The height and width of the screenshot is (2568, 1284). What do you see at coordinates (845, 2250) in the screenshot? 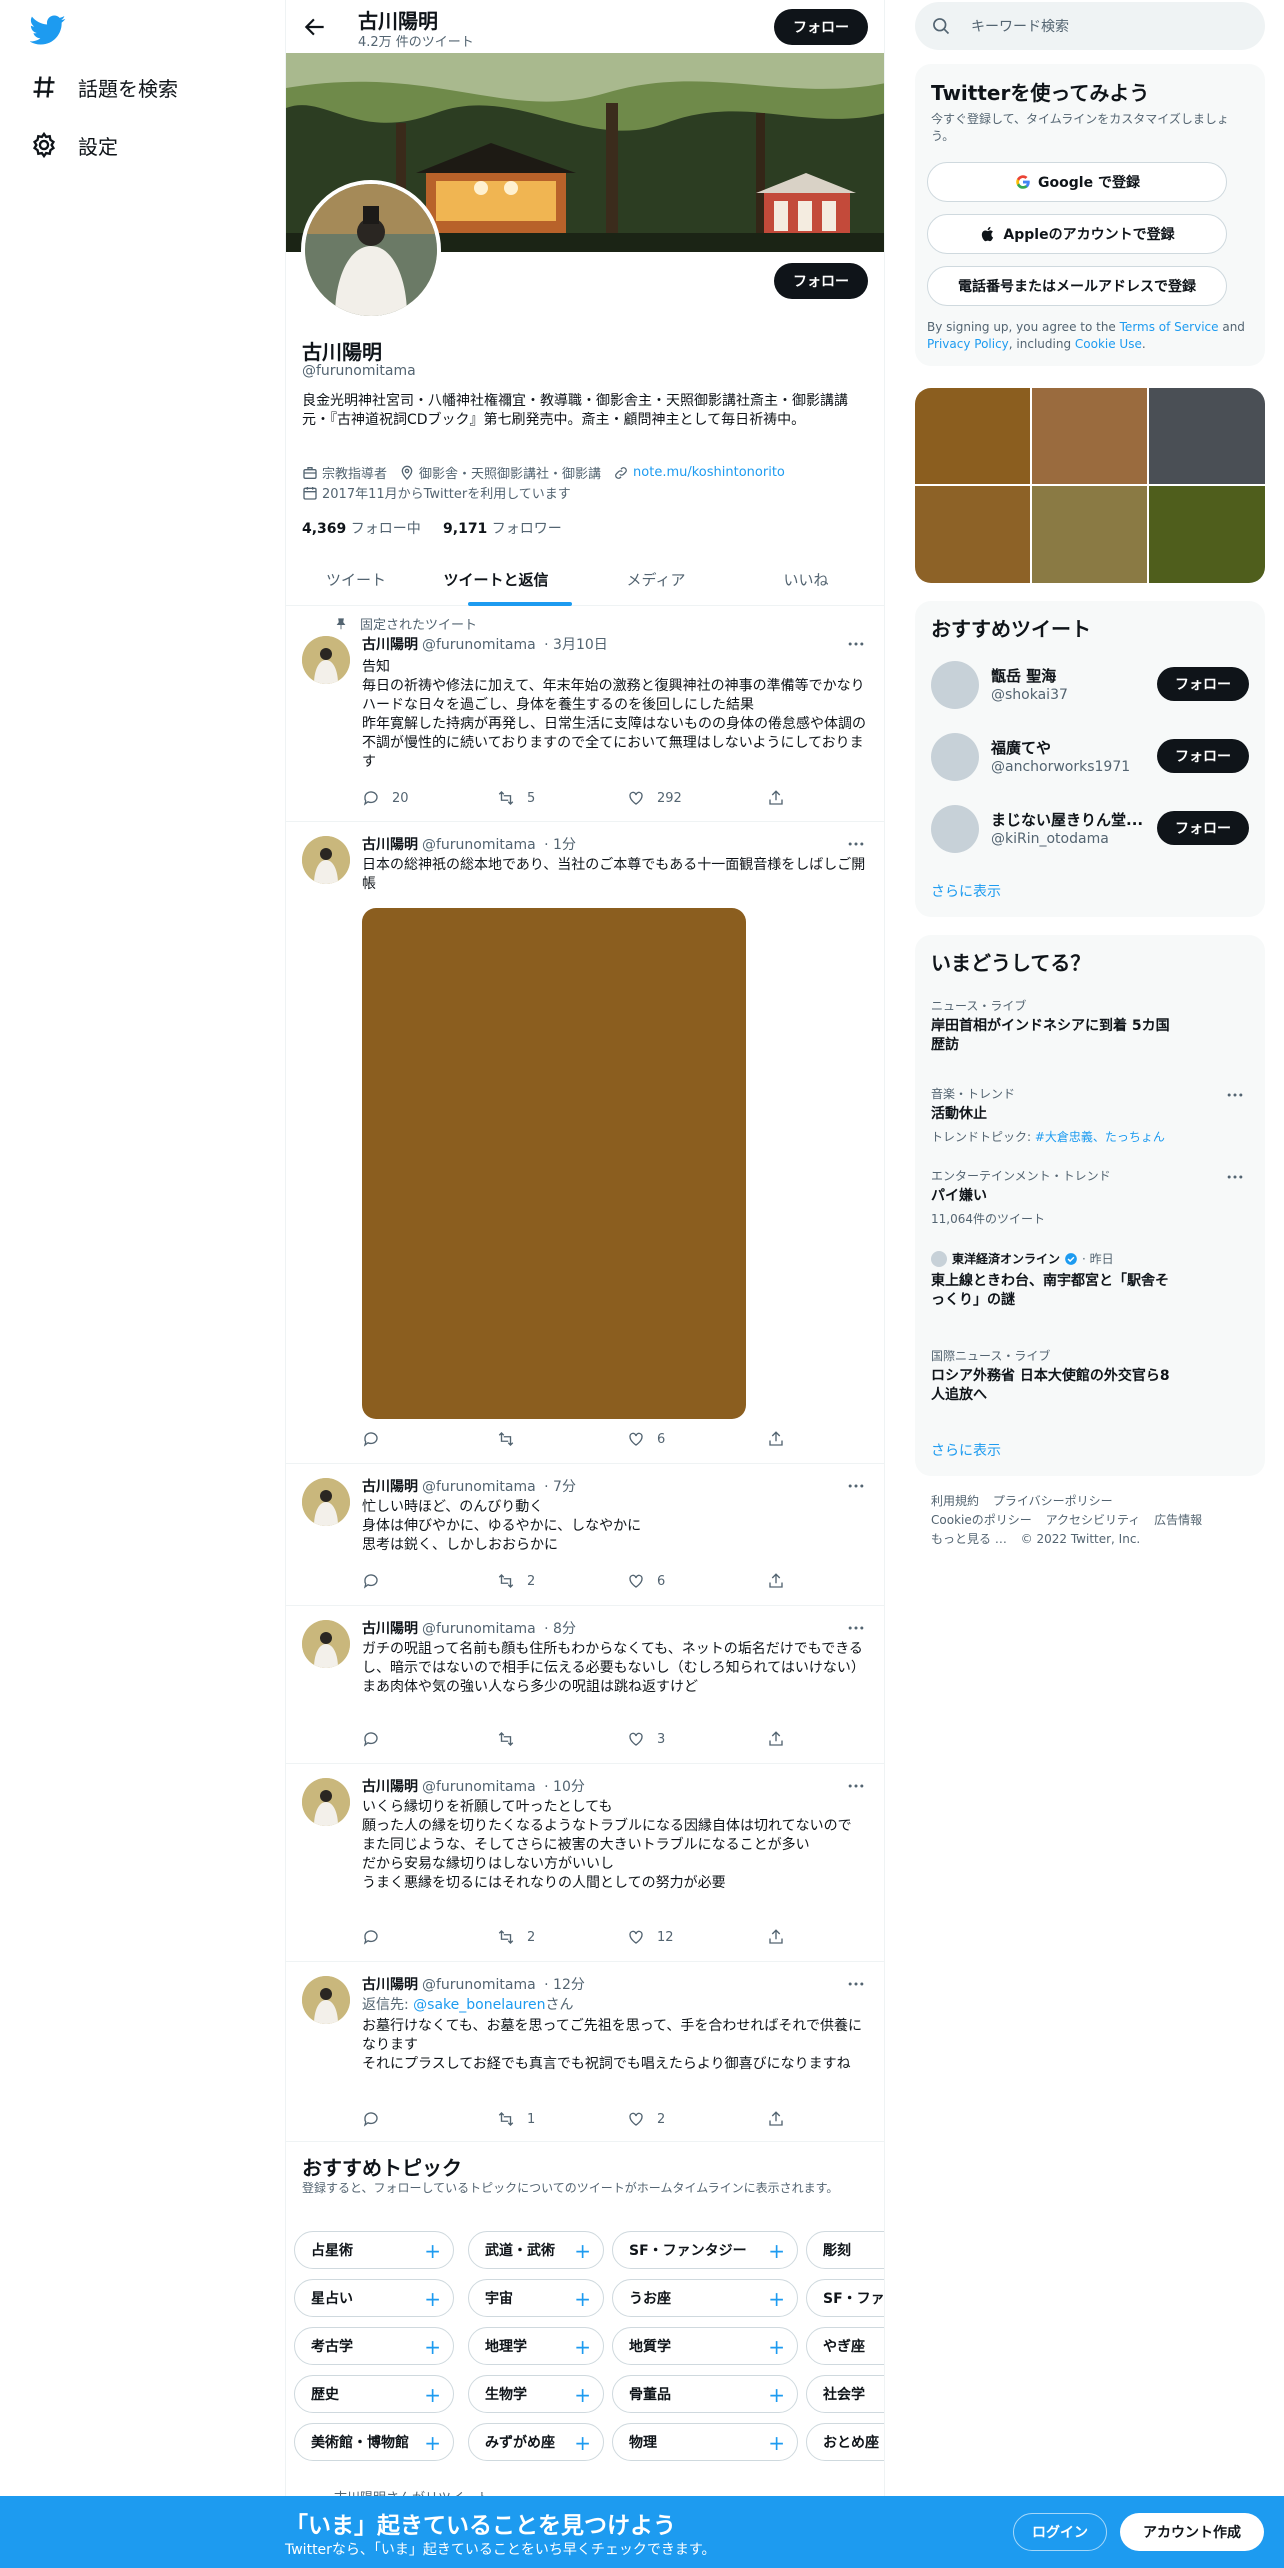
I see `topic-chip: 彫刻` at bounding box center [845, 2250].